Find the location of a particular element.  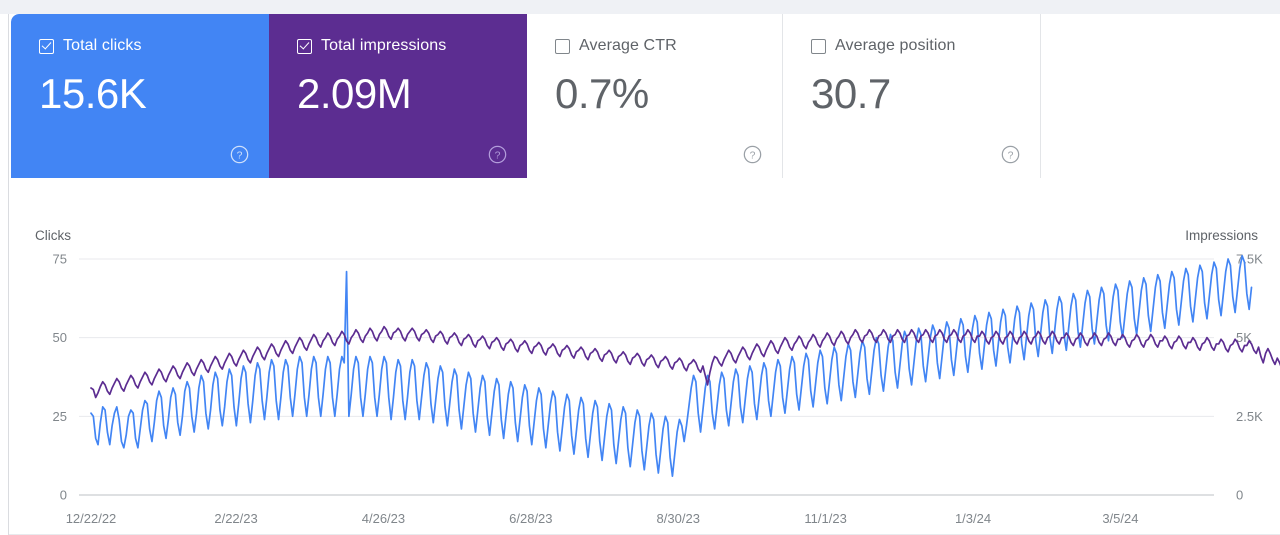

x-axis-tick: 4/26/23 is located at coordinates (383, 518).